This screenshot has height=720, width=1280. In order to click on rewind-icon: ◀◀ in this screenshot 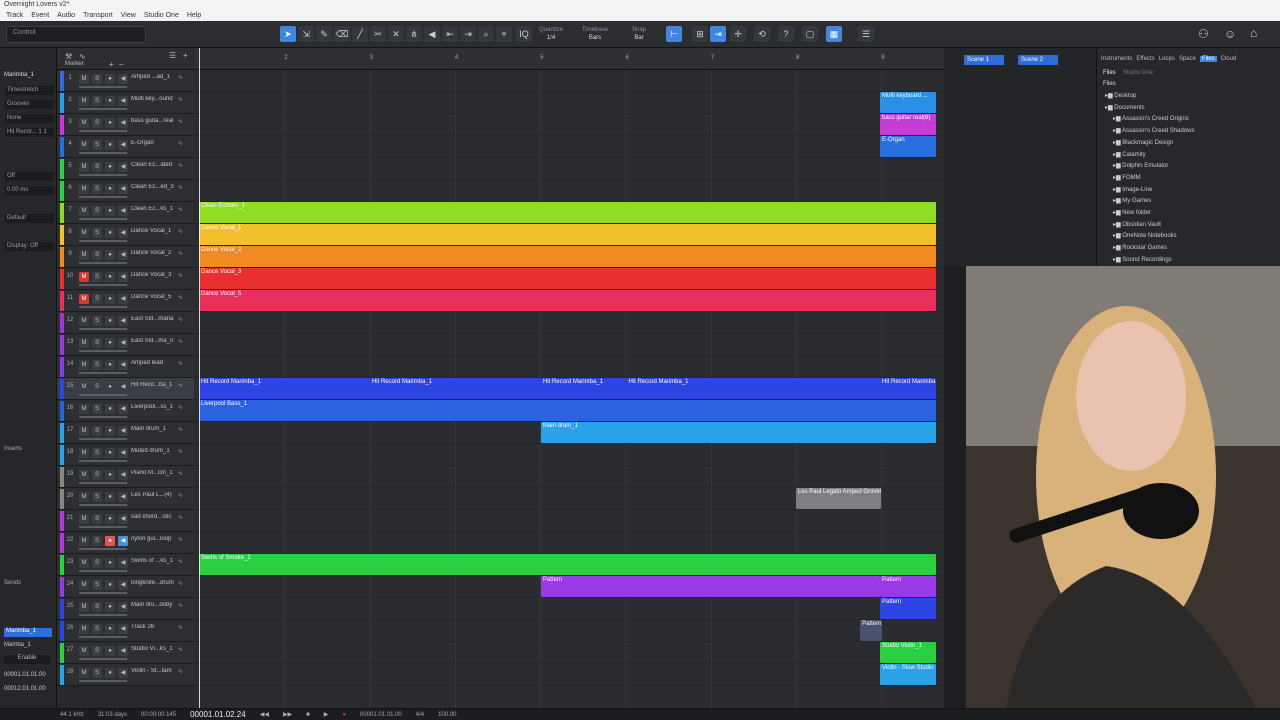, I will do `click(264, 714)`.